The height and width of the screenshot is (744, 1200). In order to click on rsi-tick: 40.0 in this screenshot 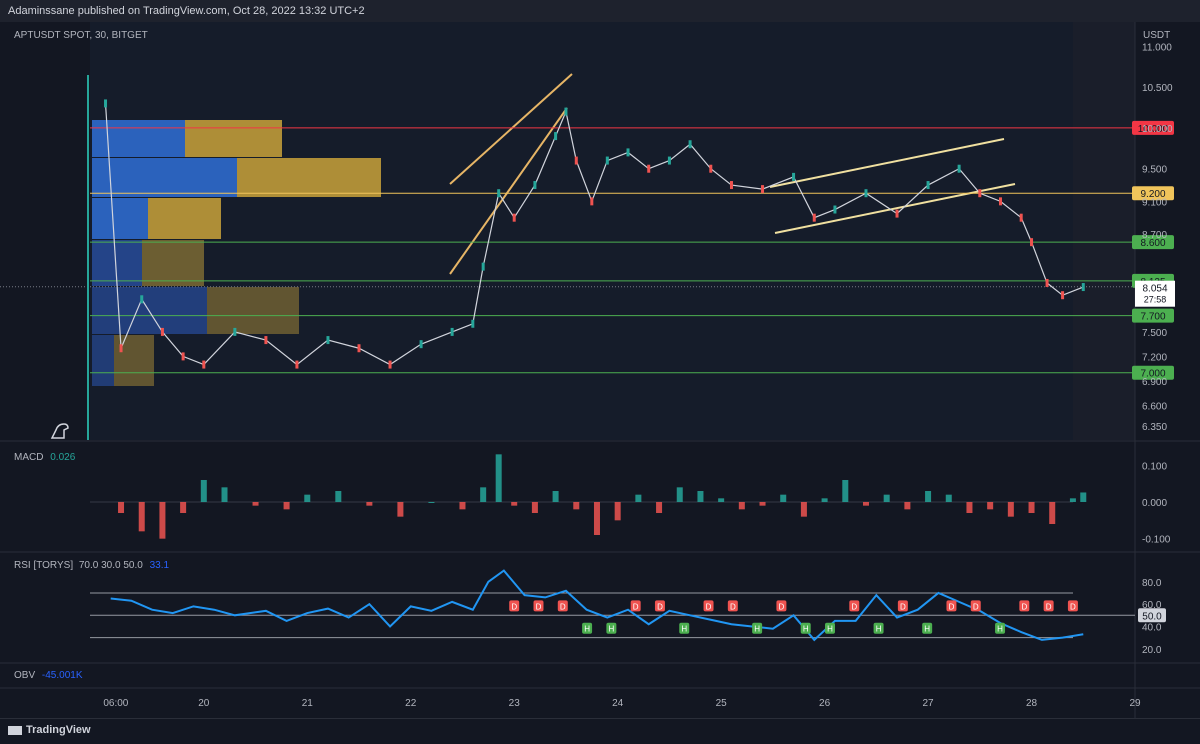, I will do `click(1152, 627)`.